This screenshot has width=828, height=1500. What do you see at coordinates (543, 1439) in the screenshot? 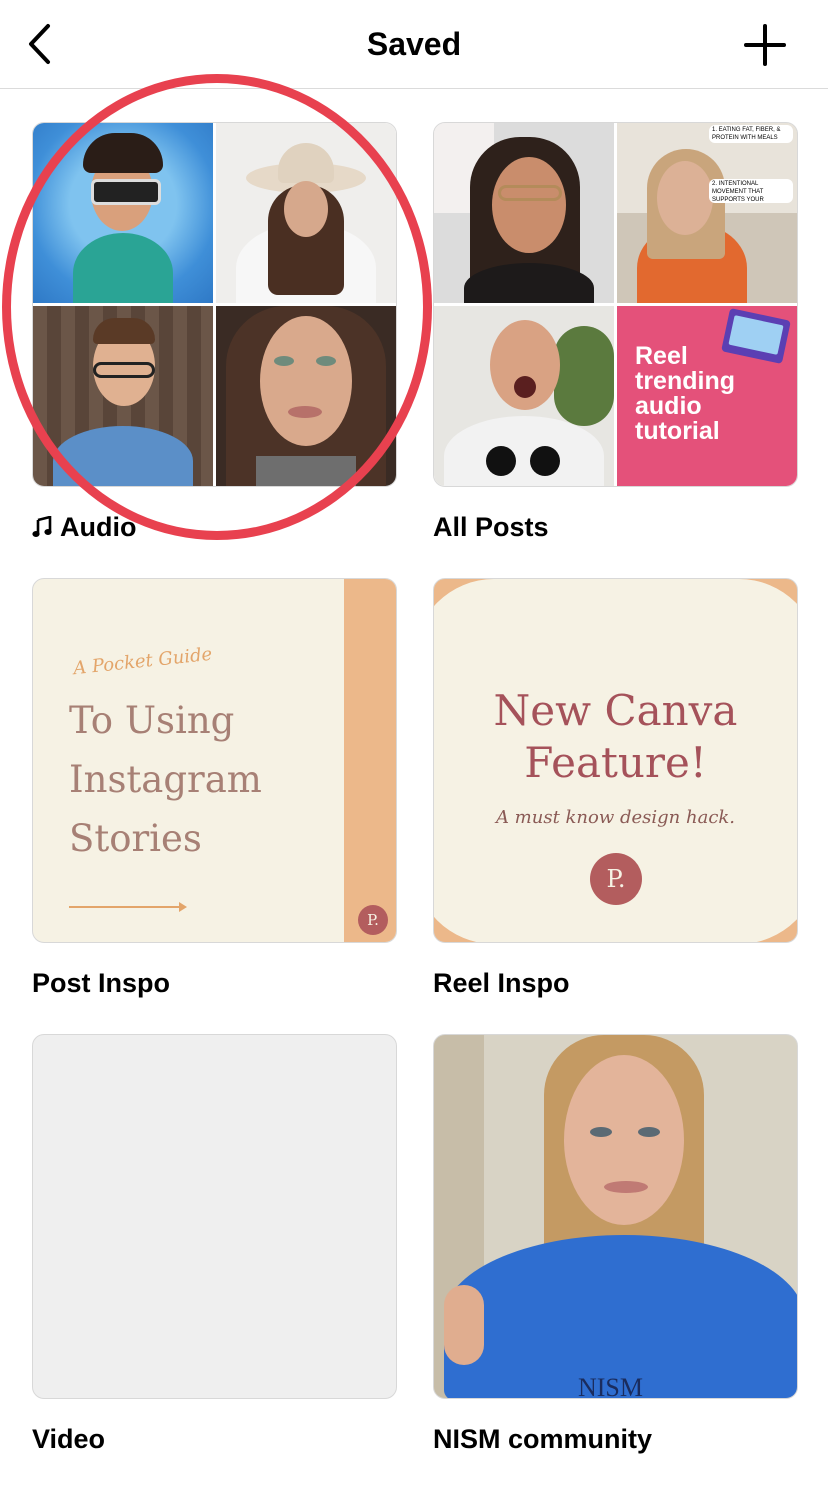
I see `collection-label: NISM community` at bounding box center [543, 1439].